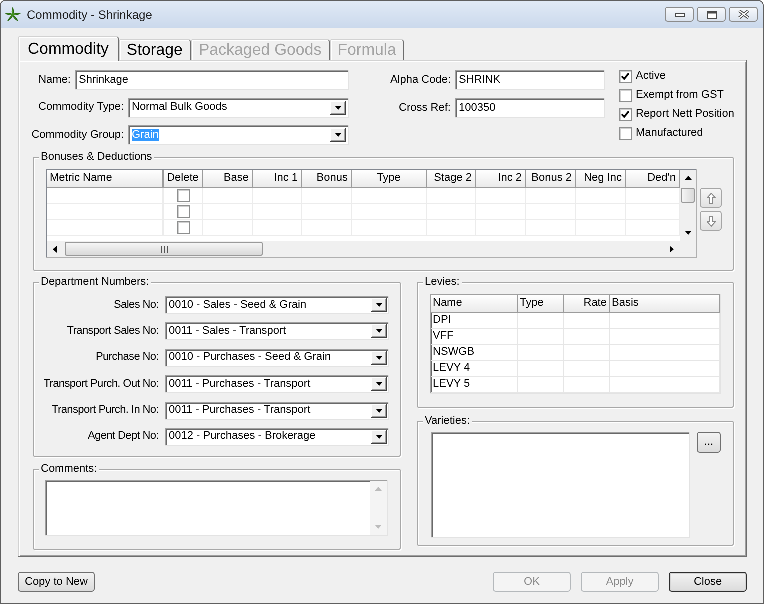 The height and width of the screenshot is (604, 764). What do you see at coordinates (277, 437) in the screenshot?
I see `dropdown: 0012 - Purchases - Brokerage` at bounding box center [277, 437].